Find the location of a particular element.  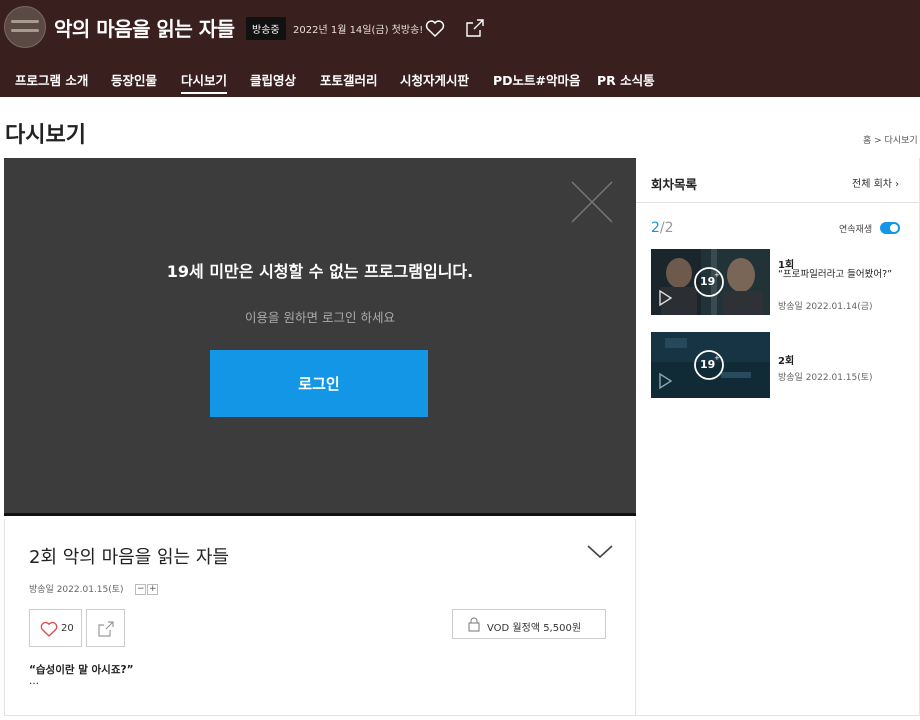

tab-replay: 다시보기 is located at coordinates (204, 82).